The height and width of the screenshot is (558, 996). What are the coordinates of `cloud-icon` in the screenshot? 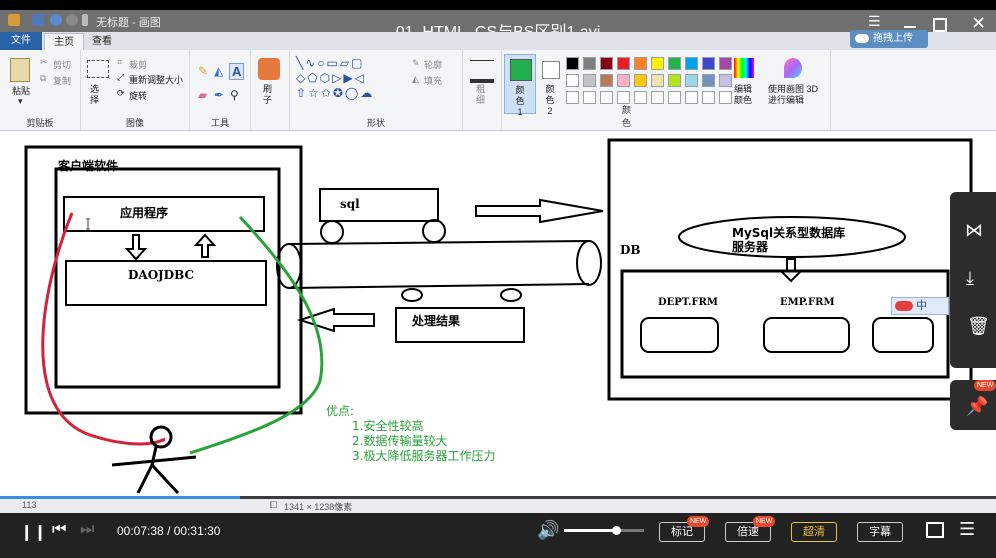 It's located at (862, 38).